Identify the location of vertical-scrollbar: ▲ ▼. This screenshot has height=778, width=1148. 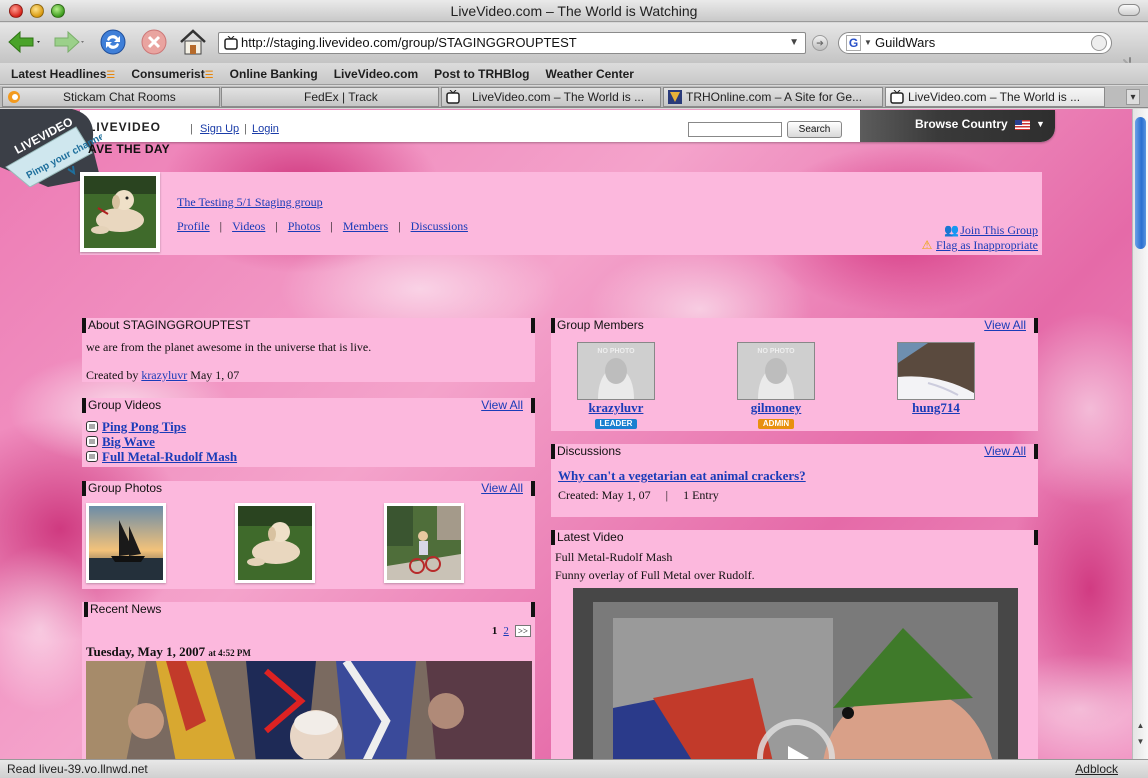
(1140, 434).